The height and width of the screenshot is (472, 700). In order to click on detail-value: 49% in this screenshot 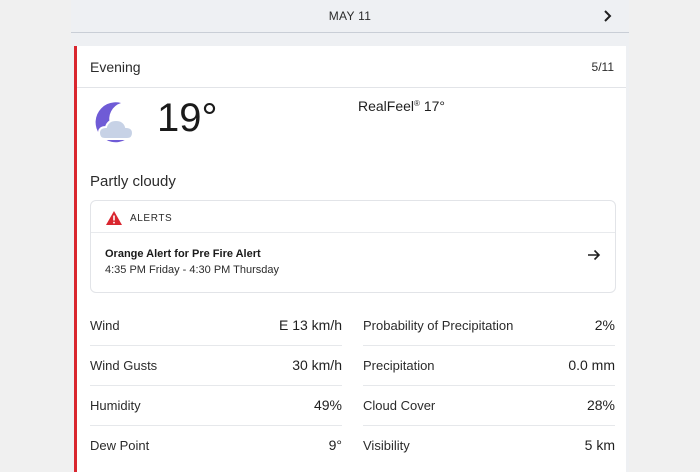, I will do `click(327, 405)`.